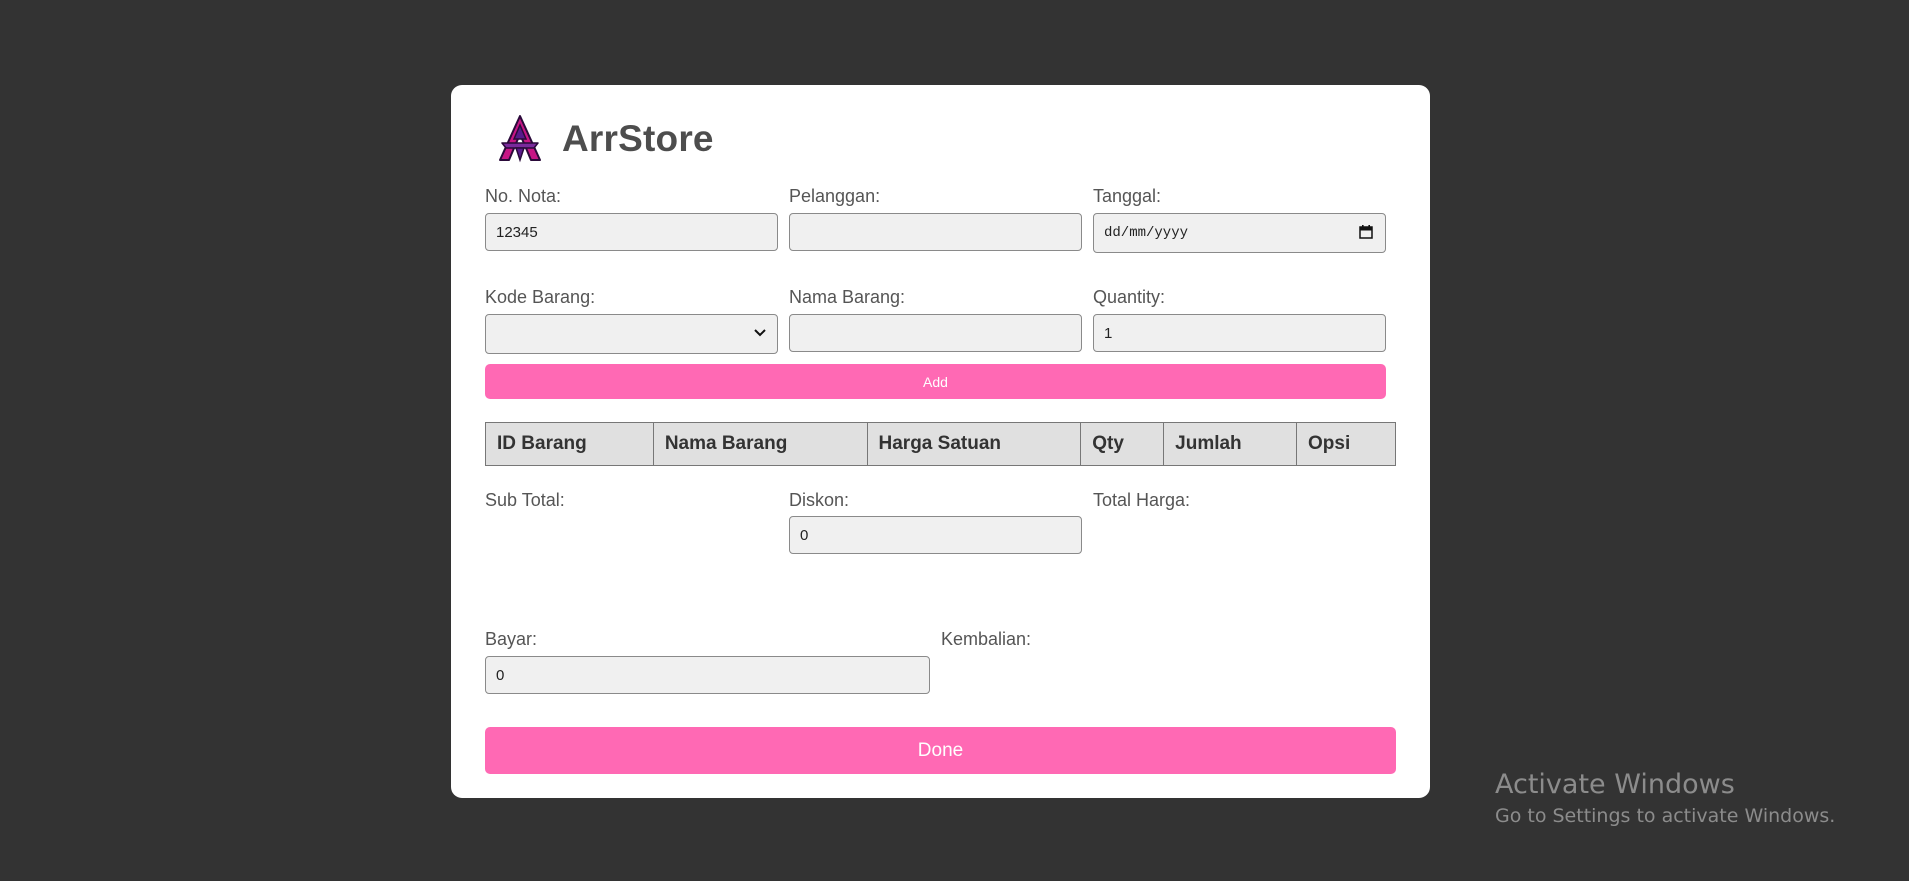  Describe the element at coordinates (631, 334) in the screenshot. I see `kode-barang-select` at that location.